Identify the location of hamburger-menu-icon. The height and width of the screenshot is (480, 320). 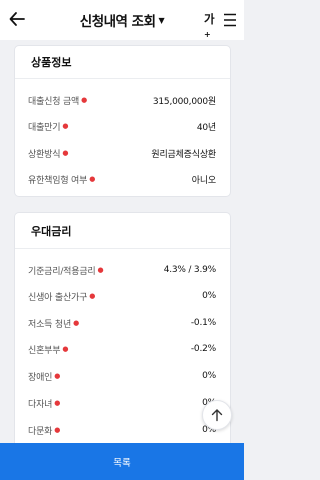
(230, 20).